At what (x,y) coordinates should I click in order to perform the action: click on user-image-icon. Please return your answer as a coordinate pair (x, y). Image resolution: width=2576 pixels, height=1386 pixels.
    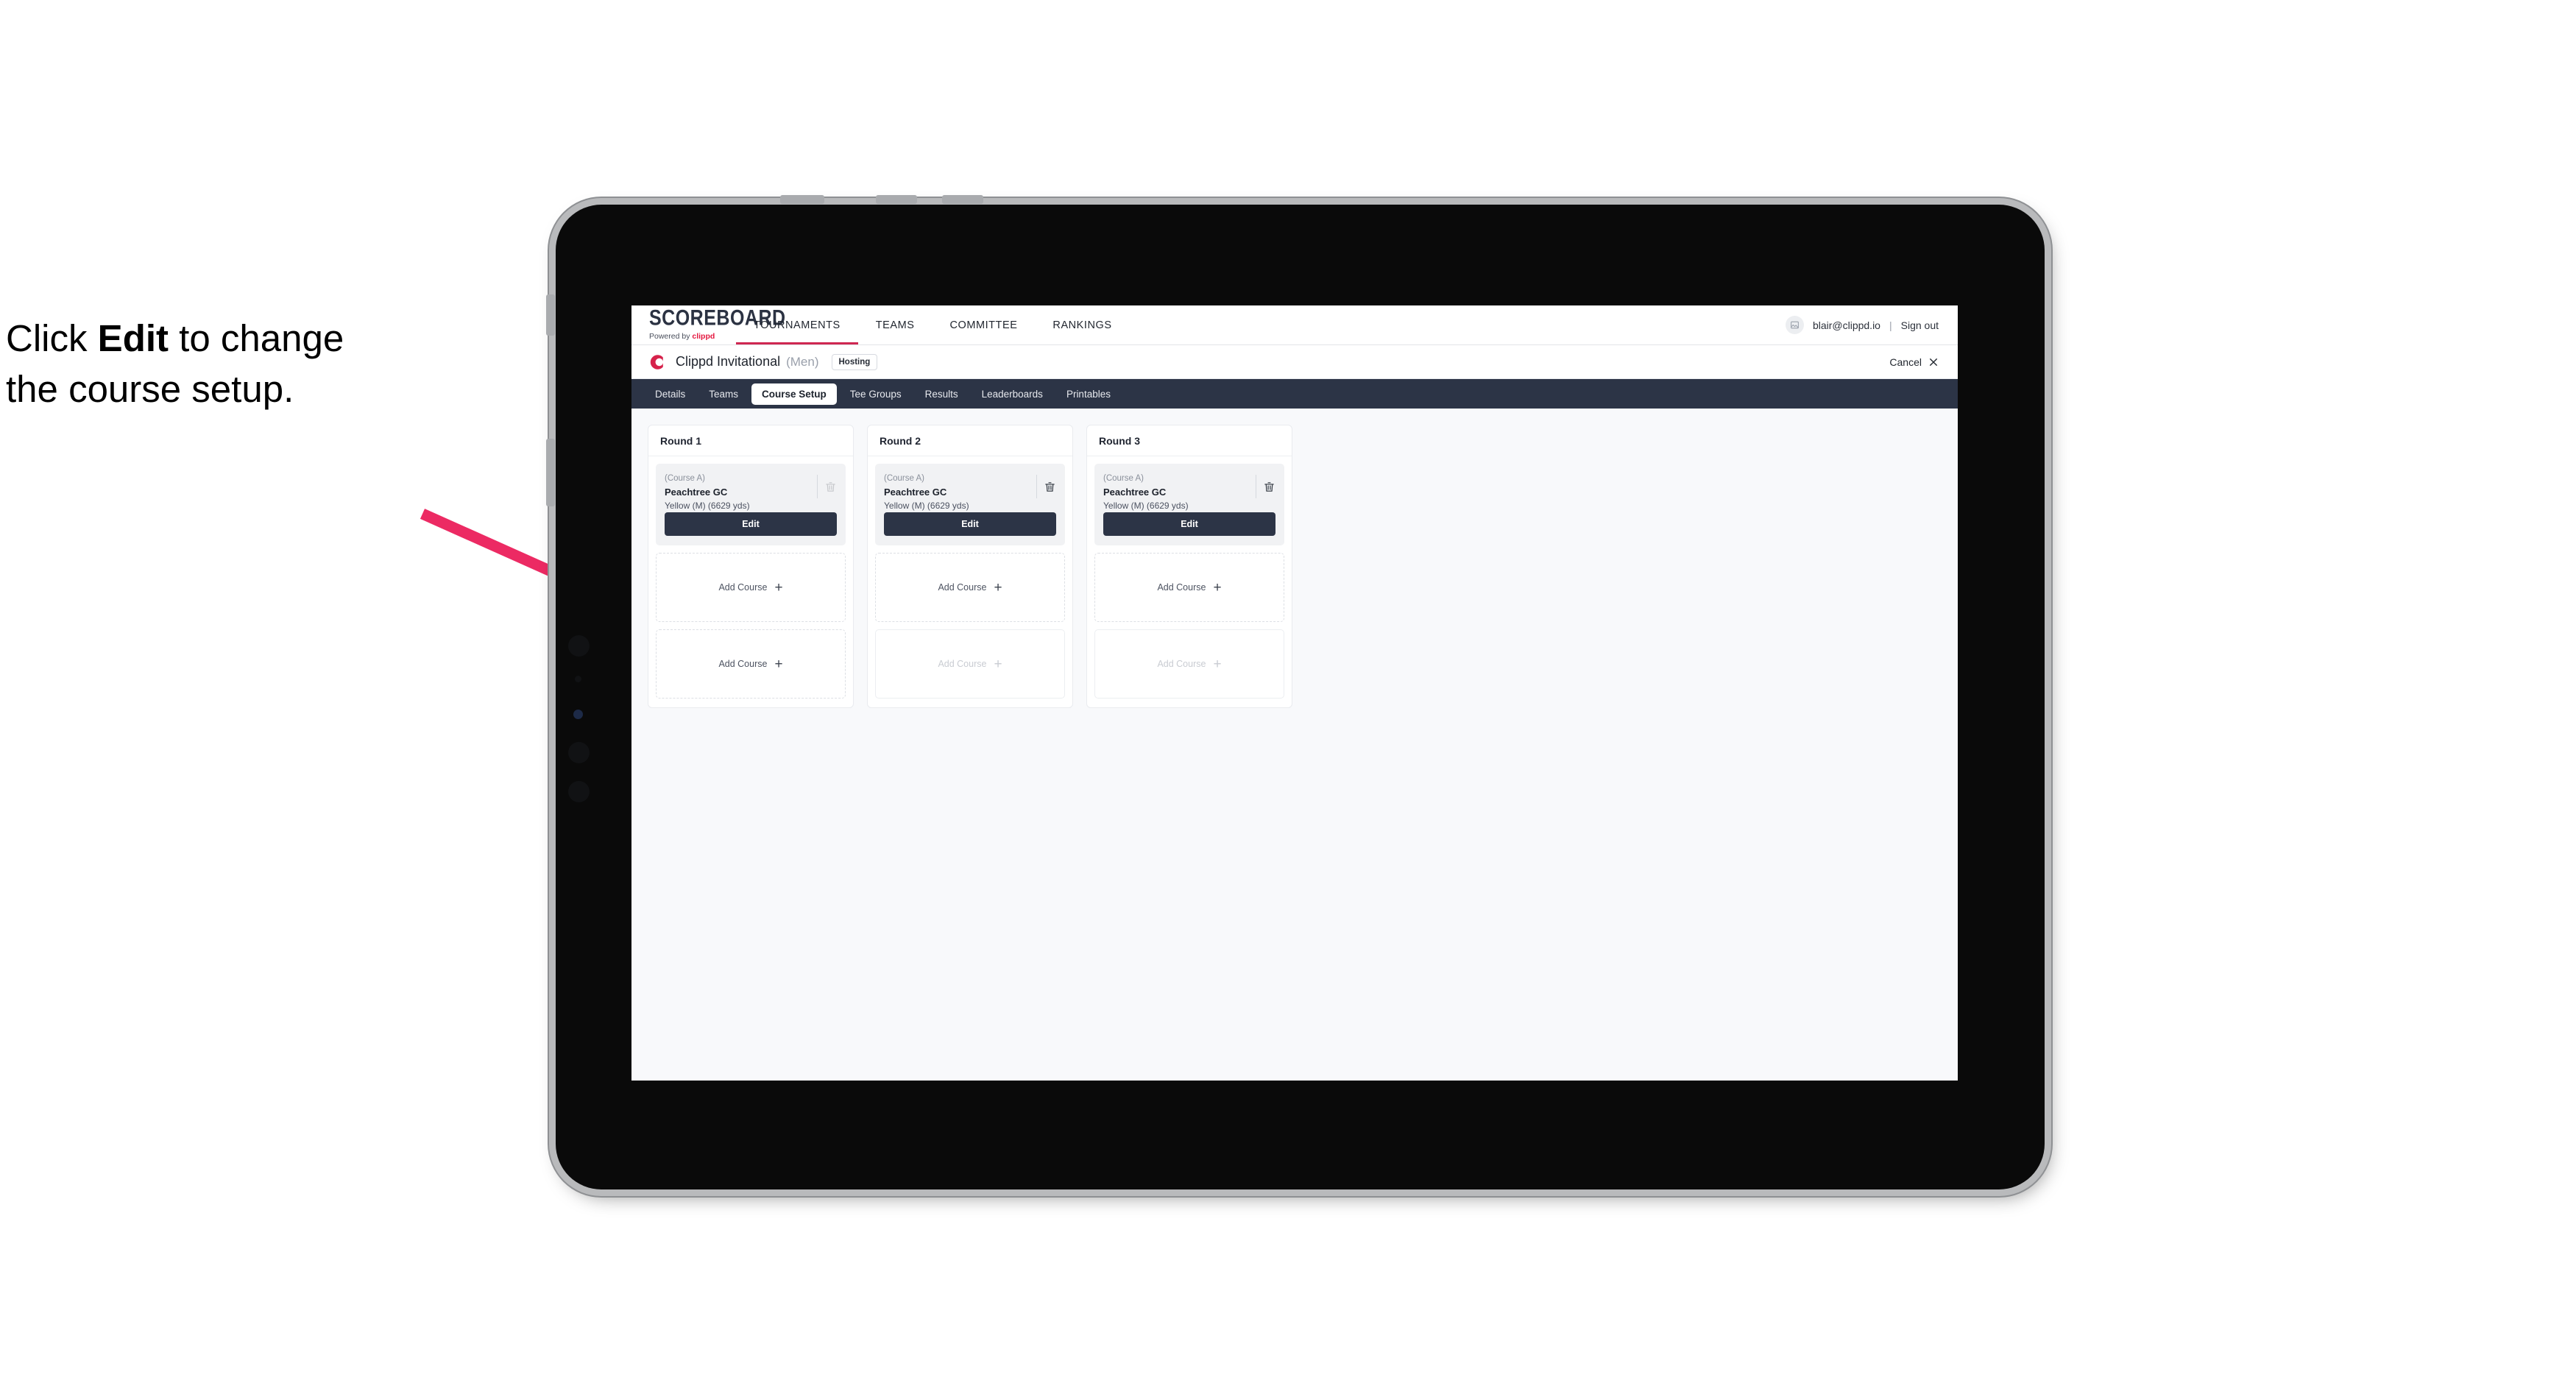
    Looking at the image, I should click on (1795, 325).